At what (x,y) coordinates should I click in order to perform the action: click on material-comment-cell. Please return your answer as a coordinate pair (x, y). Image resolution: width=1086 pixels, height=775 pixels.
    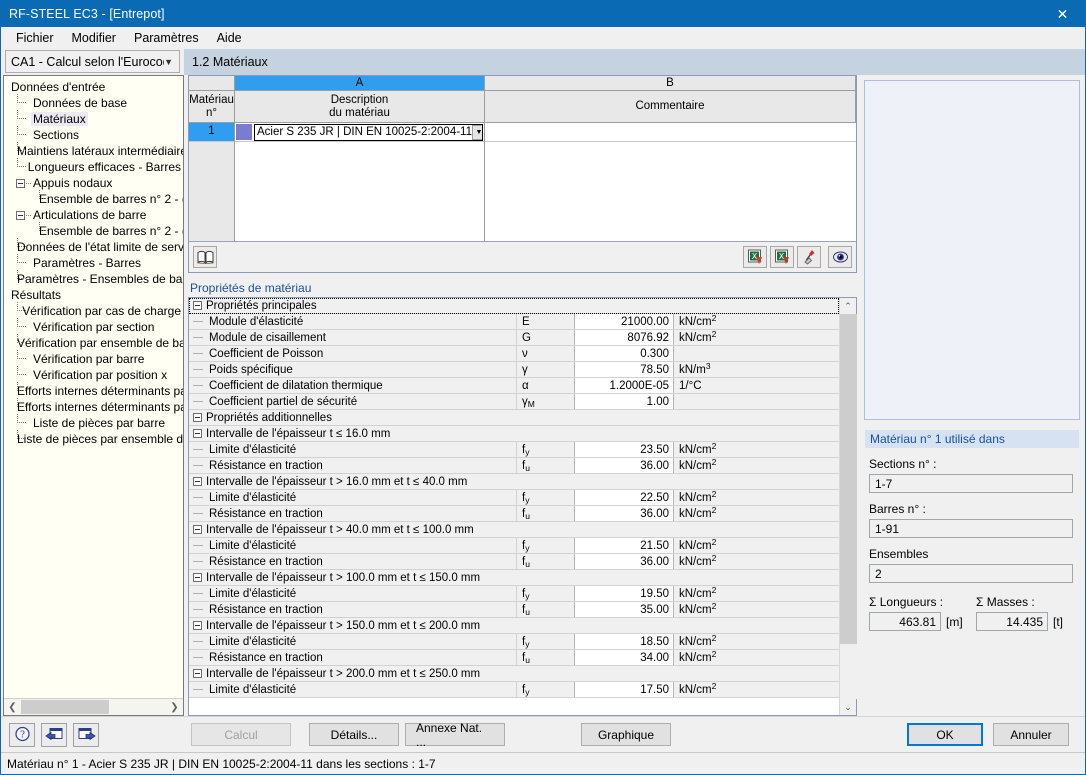
    Looking at the image, I should click on (670, 132).